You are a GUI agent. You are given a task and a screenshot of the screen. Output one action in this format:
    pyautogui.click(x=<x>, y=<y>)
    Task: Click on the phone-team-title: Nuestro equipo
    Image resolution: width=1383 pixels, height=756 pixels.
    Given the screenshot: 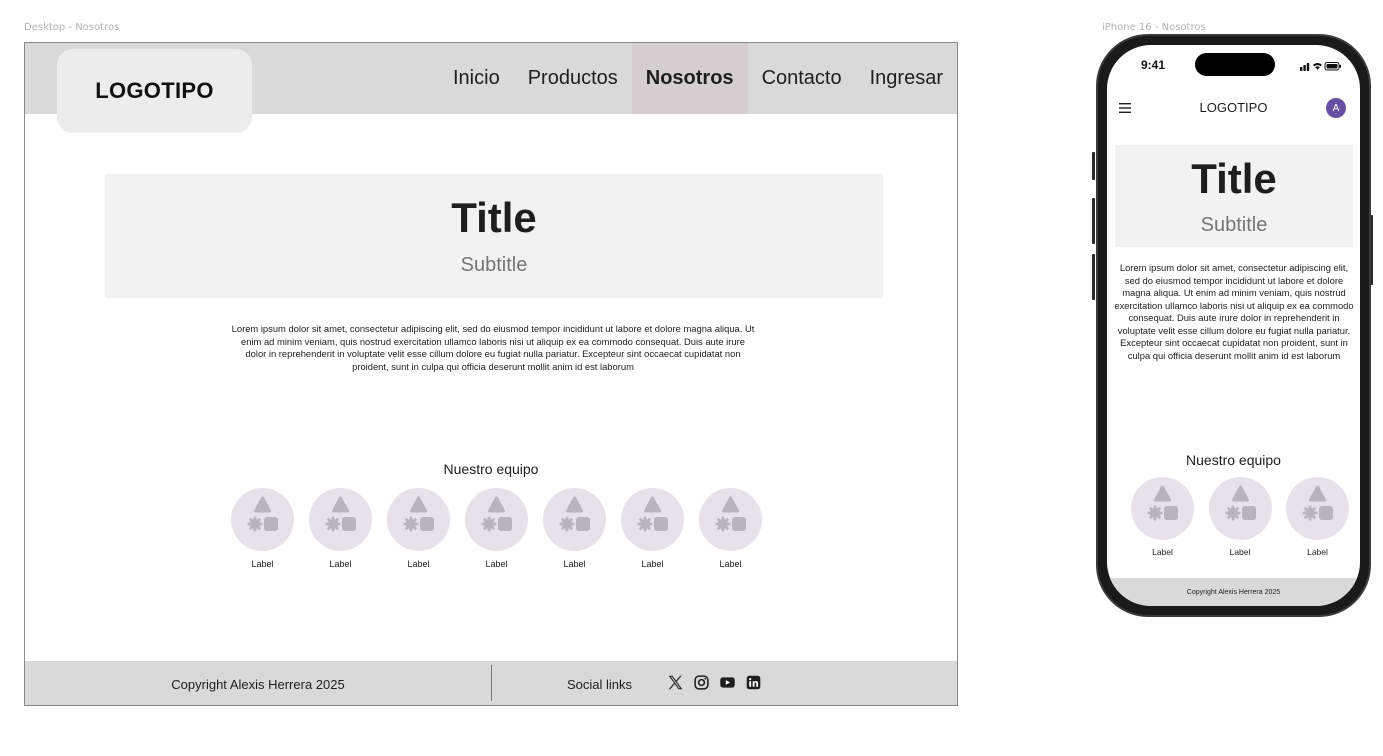 What is the action you would take?
    pyautogui.click(x=1233, y=460)
    